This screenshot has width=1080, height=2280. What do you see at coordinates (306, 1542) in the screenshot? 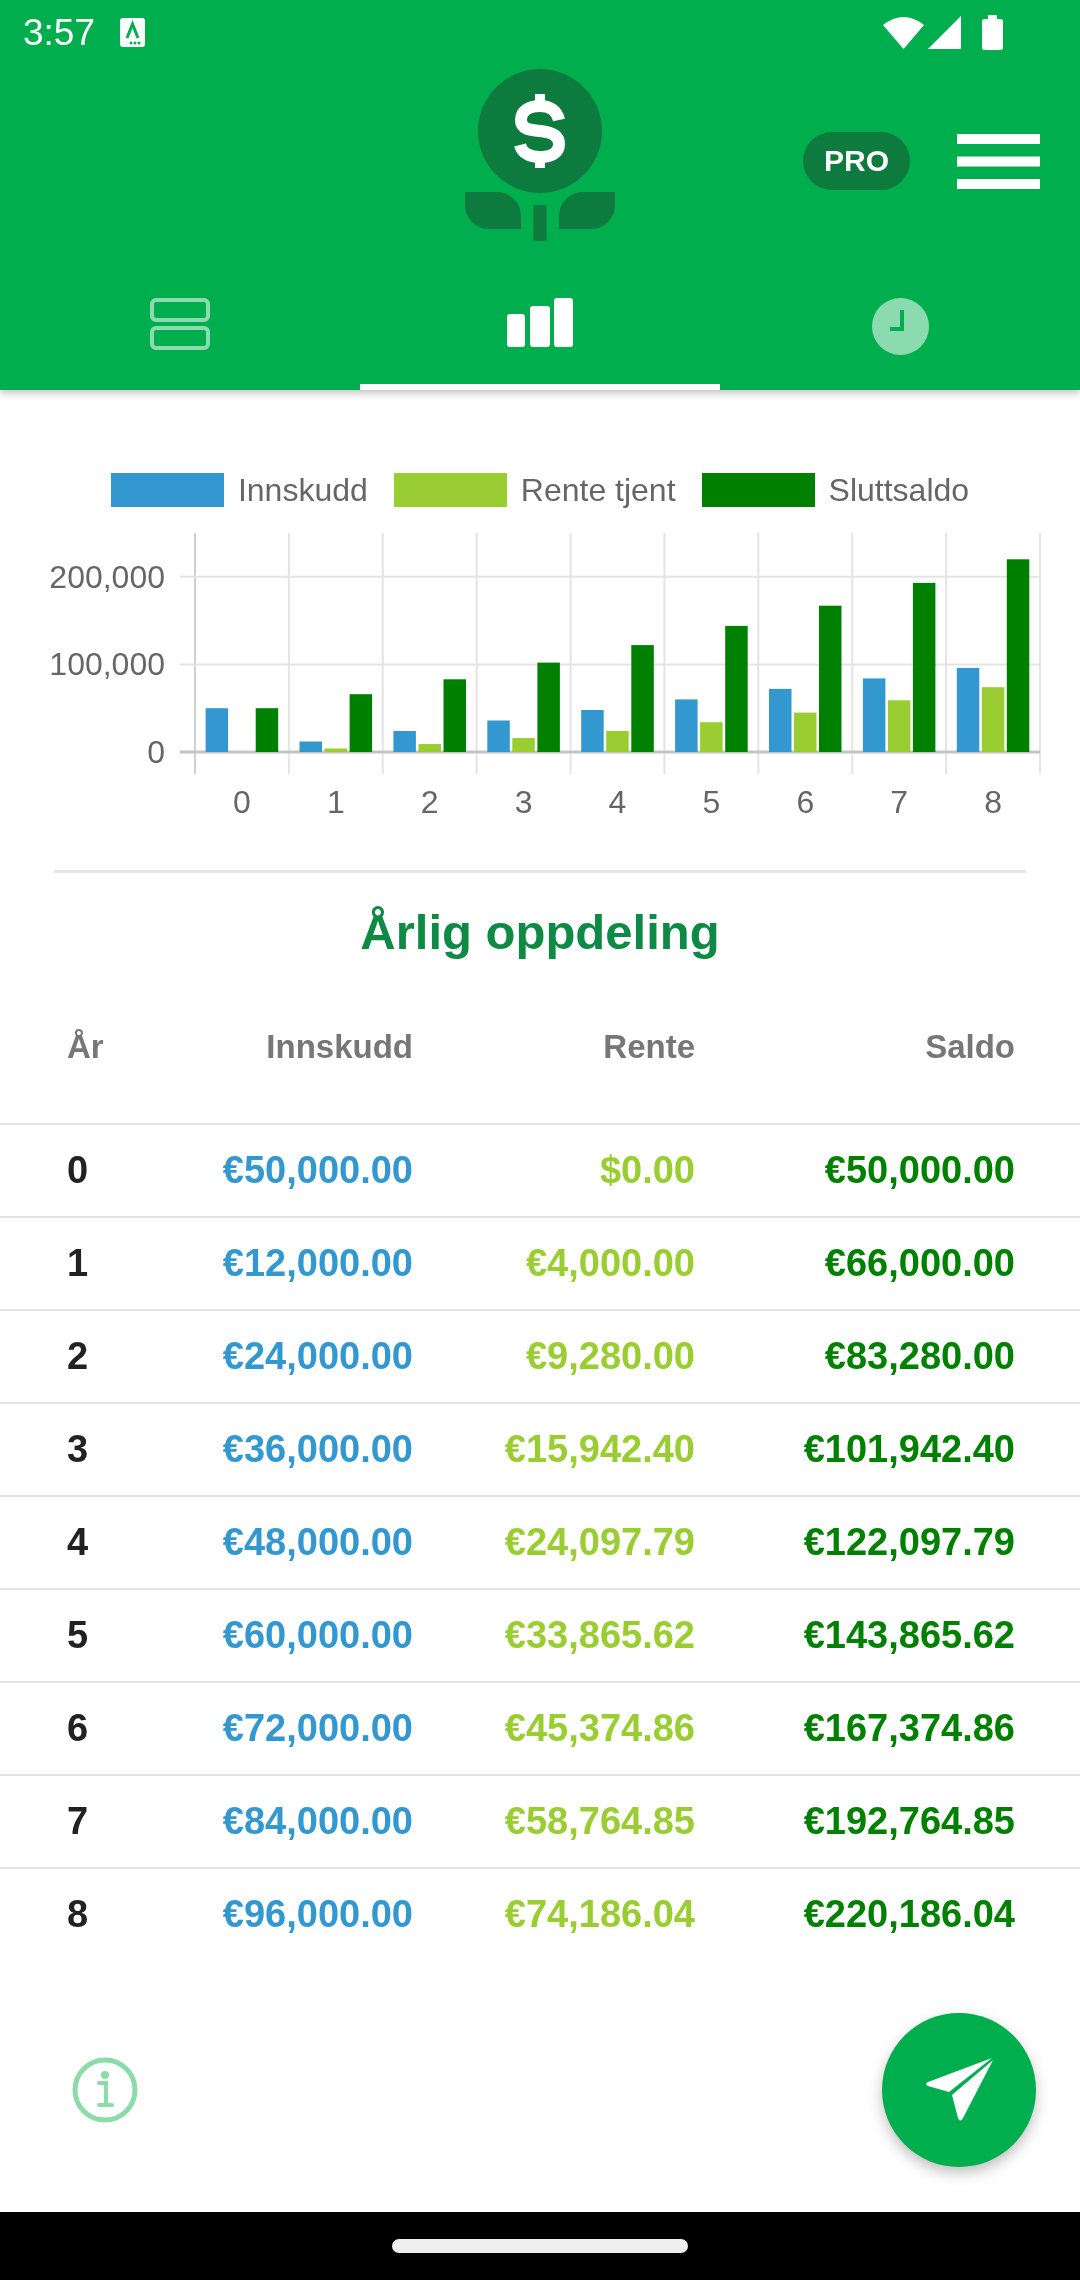
I see `table-cell: €48,000.00` at bounding box center [306, 1542].